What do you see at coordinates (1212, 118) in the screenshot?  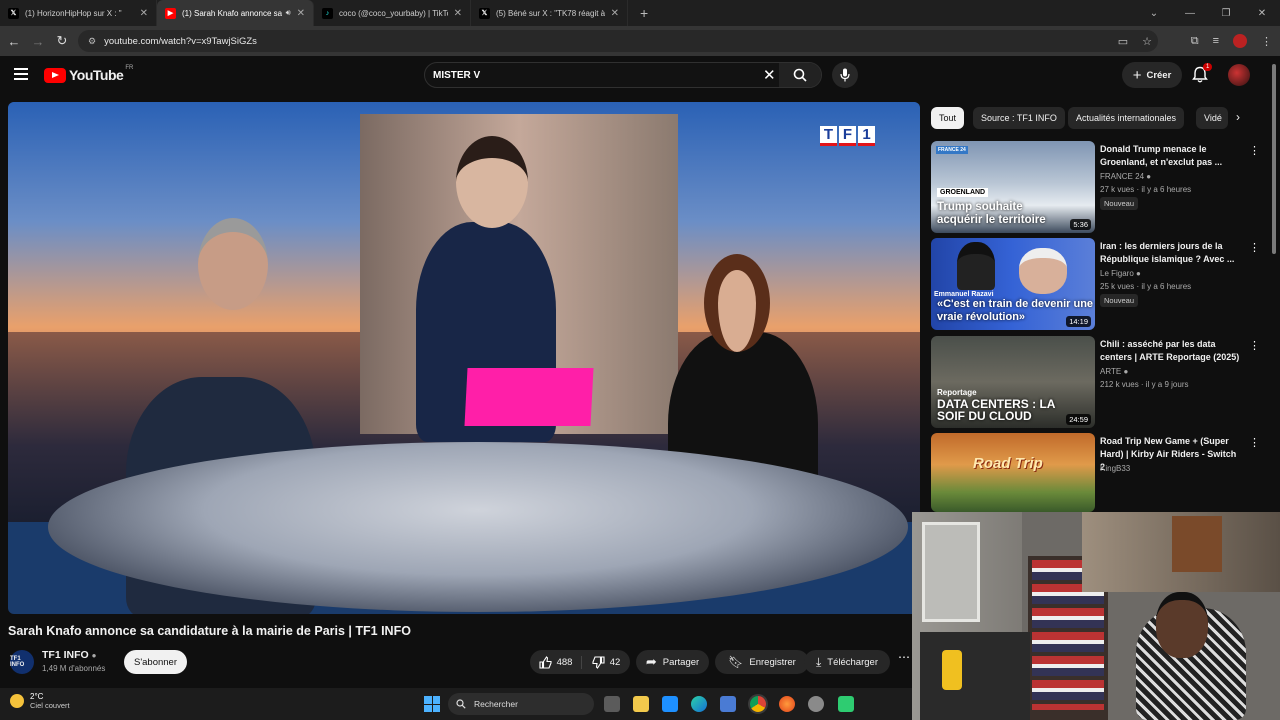 I see `chip-videos: Vidé` at bounding box center [1212, 118].